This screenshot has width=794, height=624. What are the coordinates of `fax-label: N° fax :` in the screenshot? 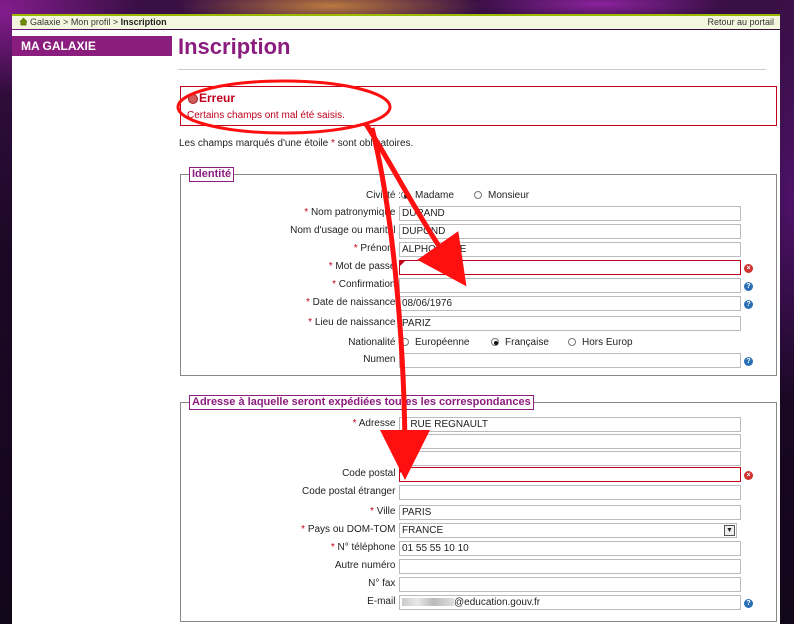 It's located at (384, 583).